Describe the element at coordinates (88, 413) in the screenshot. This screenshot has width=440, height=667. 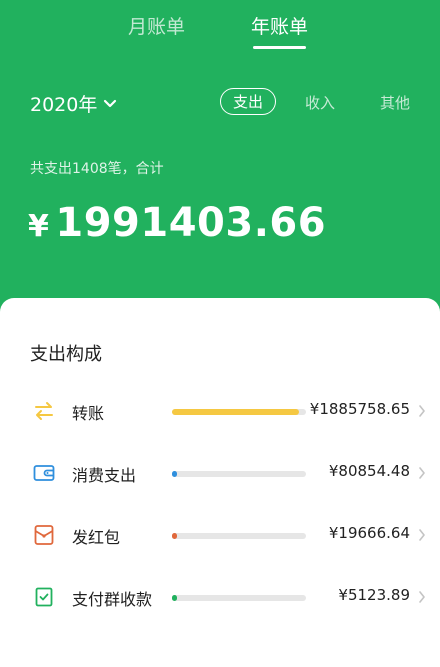
I see `breakdown-row-label: 转账` at that location.